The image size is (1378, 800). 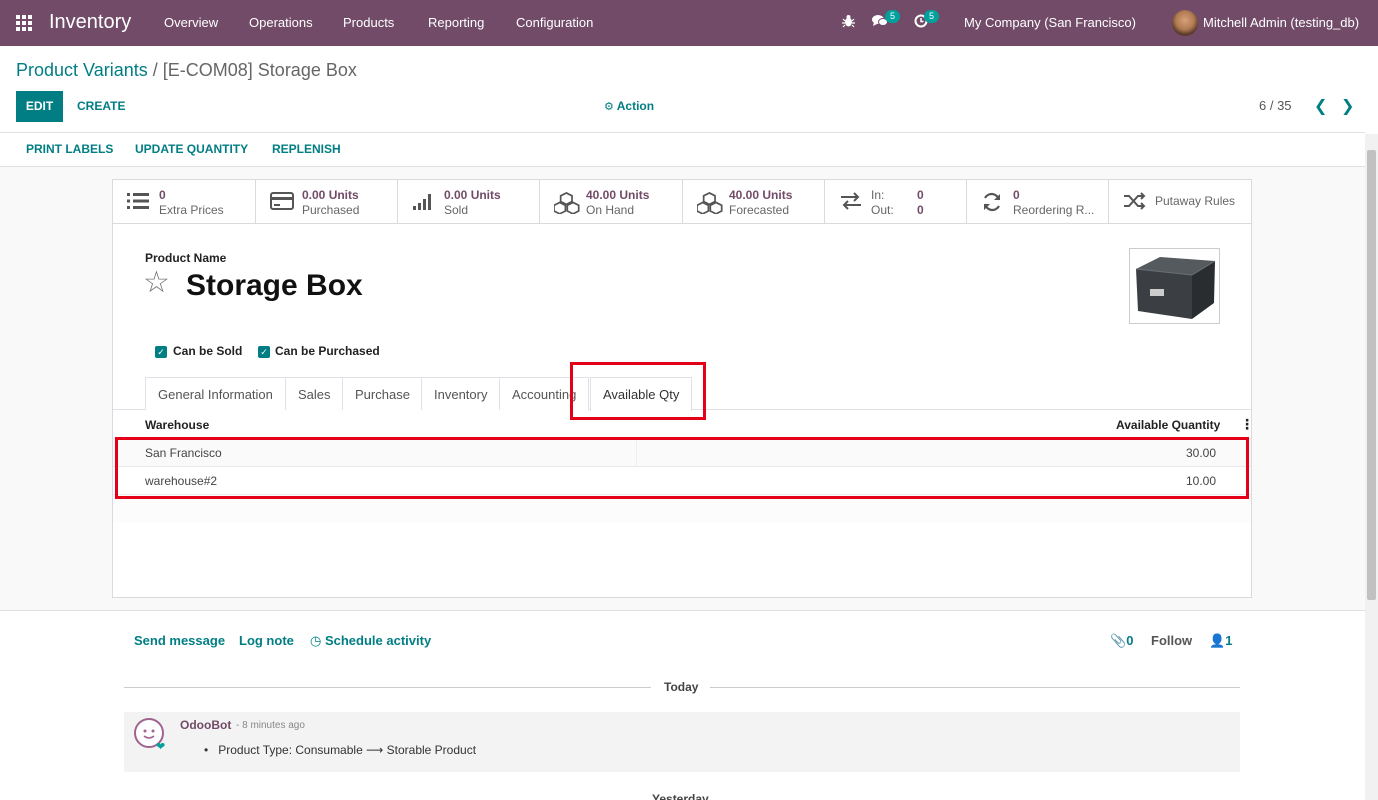 I want to click on replenish-button: REPLENISH, so click(x=306, y=149).